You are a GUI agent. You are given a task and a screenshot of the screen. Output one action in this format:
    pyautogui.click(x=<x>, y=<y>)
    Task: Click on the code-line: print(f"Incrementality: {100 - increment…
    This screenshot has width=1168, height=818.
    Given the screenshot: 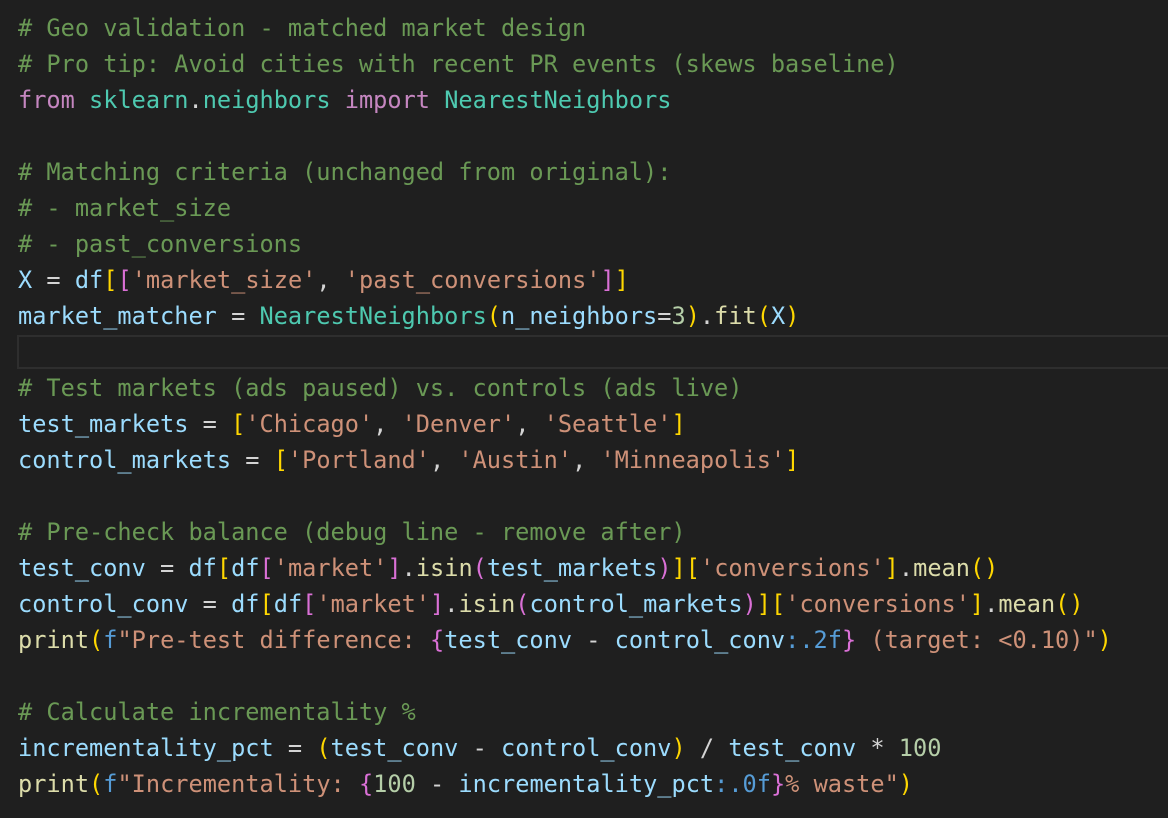 What is the action you would take?
    pyautogui.click(x=584, y=784)
    